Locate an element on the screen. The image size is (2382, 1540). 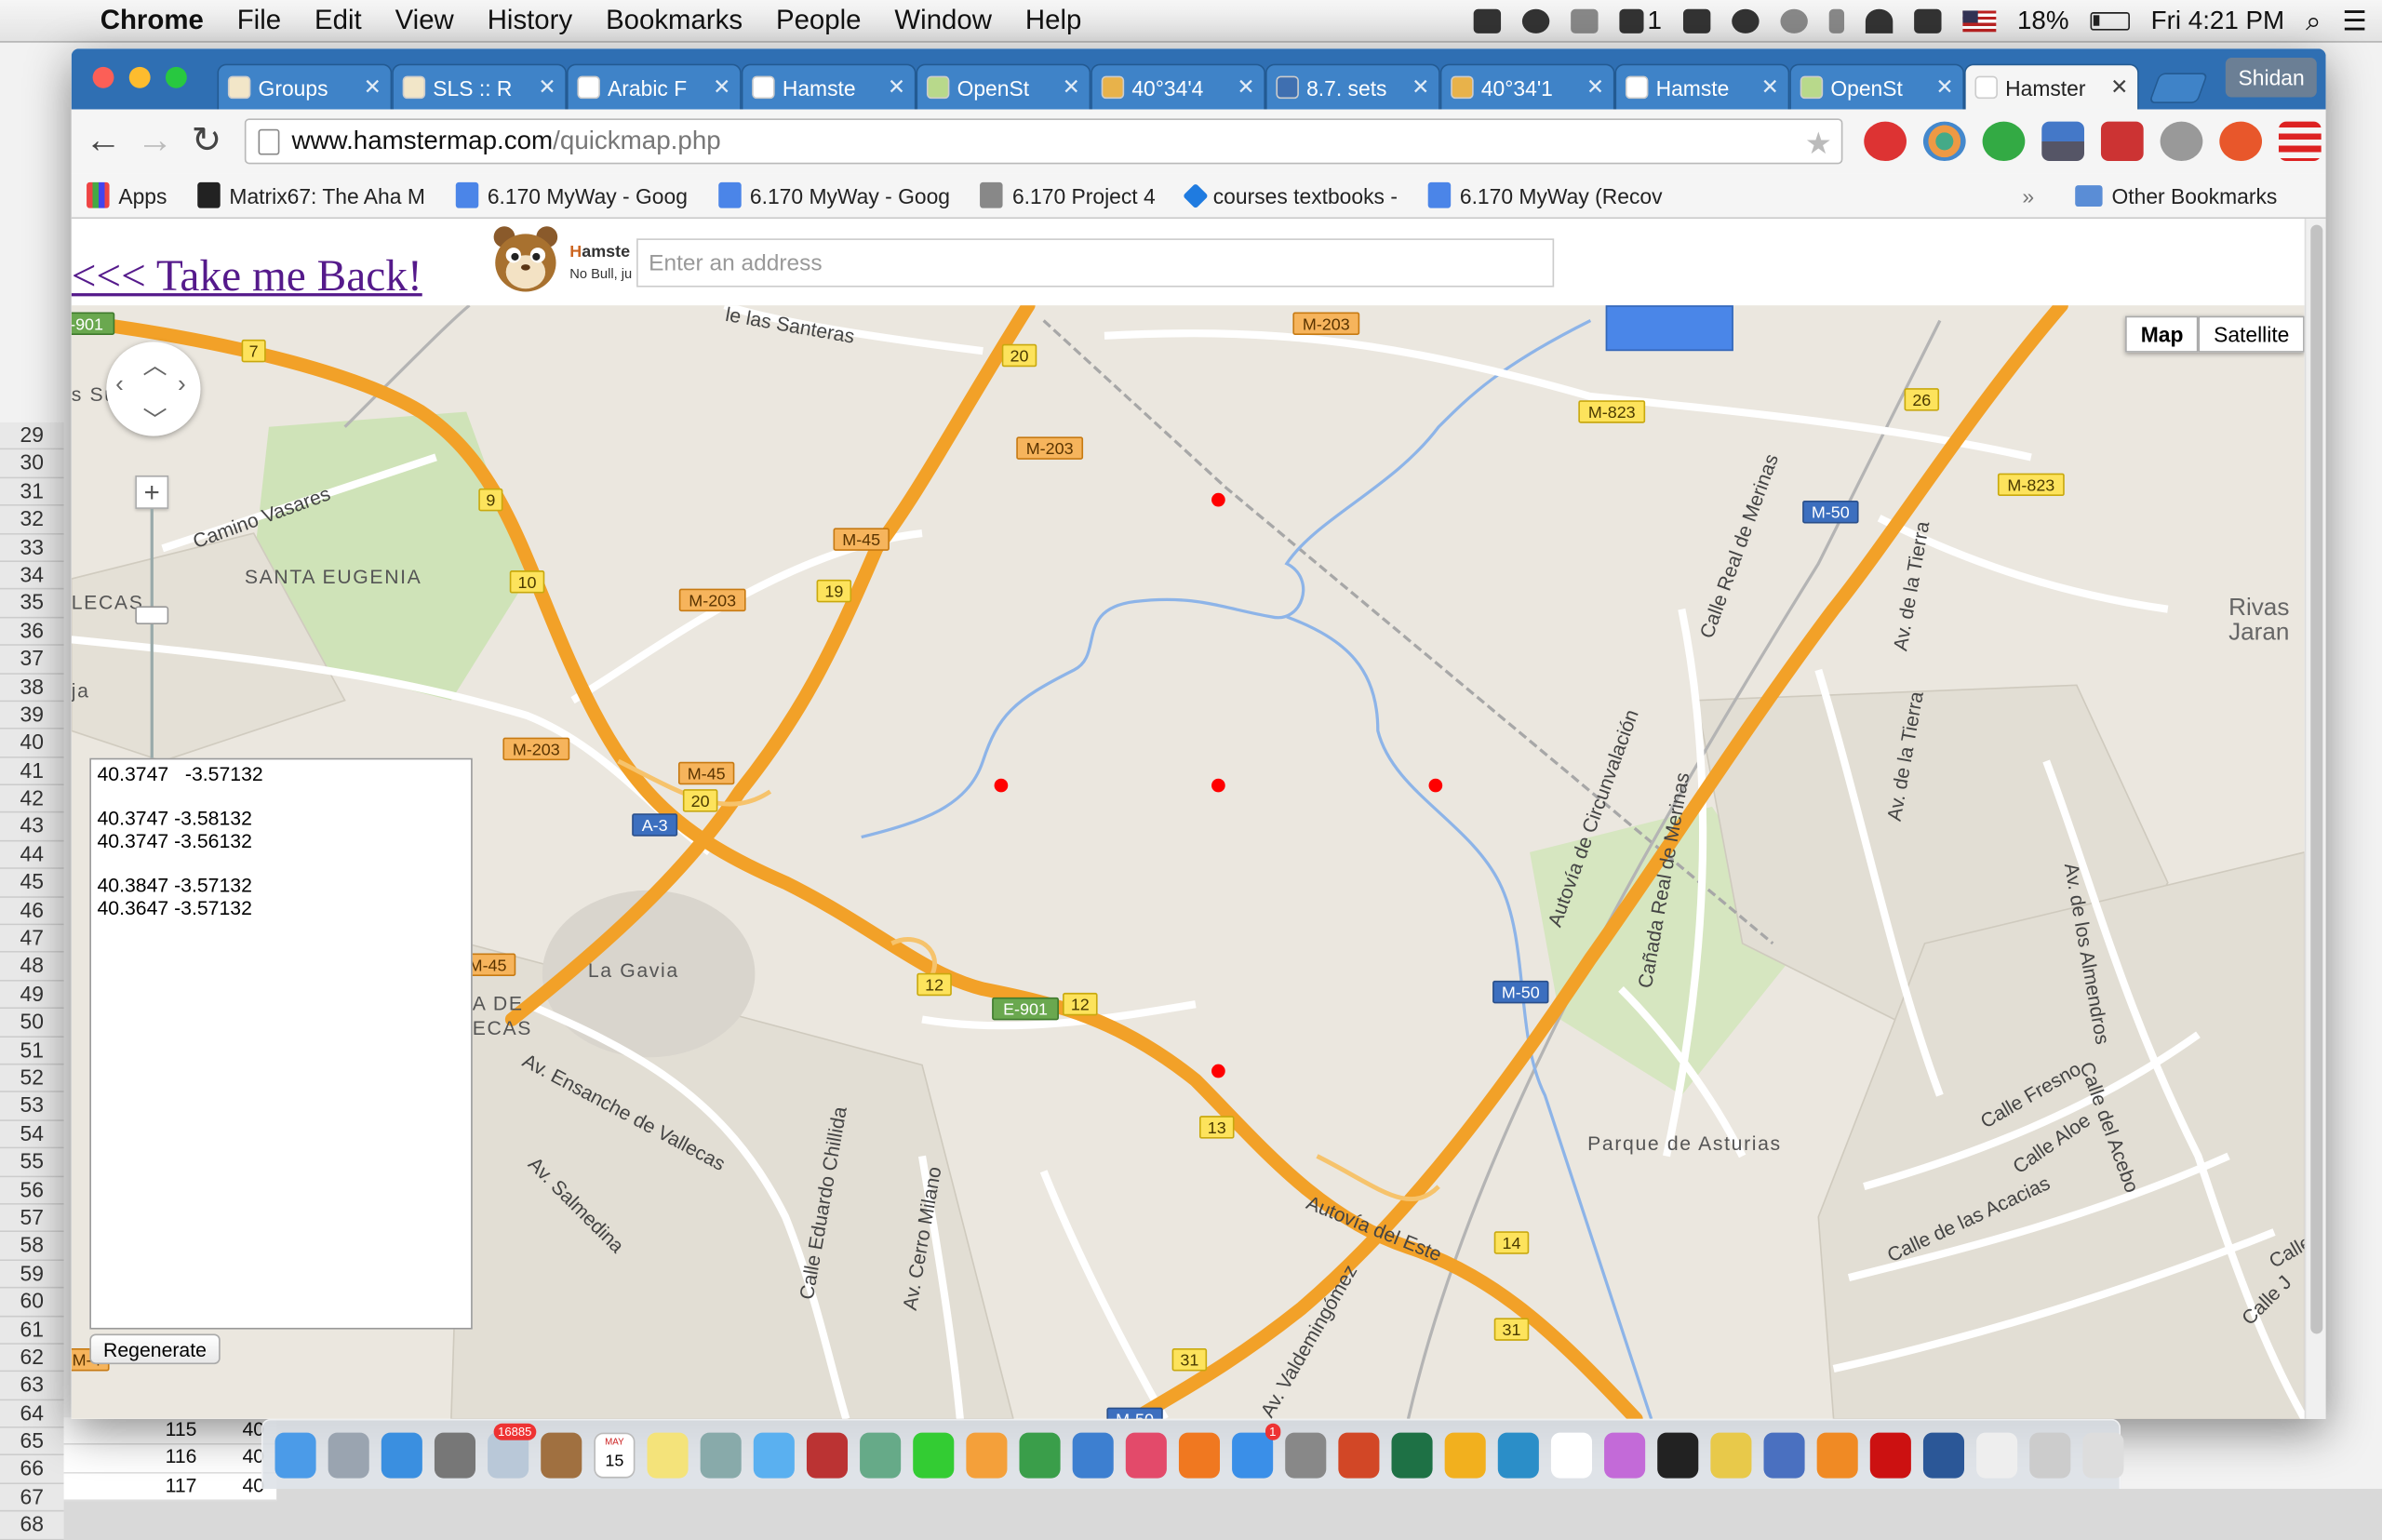
numbers-icon is located at coordinates (1040, 1454).